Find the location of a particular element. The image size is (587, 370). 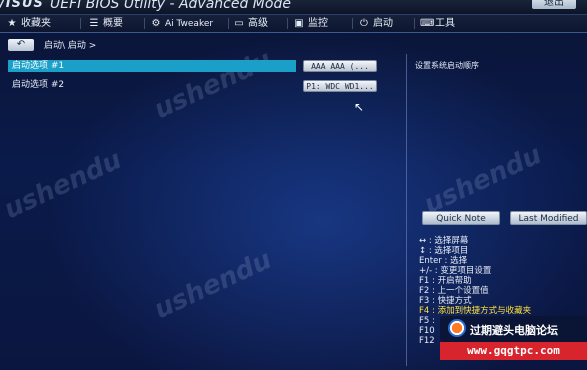

help-line: ↔ : 选择屏幕 is located at coordinates (444, 241).